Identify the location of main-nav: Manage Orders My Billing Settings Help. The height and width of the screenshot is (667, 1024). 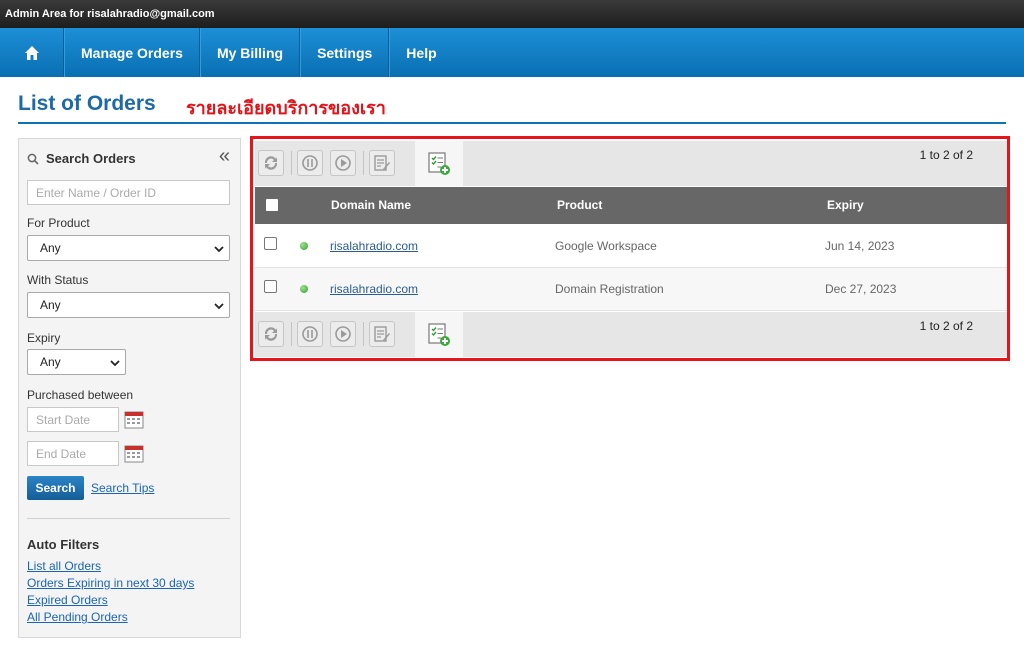
(512, 52).